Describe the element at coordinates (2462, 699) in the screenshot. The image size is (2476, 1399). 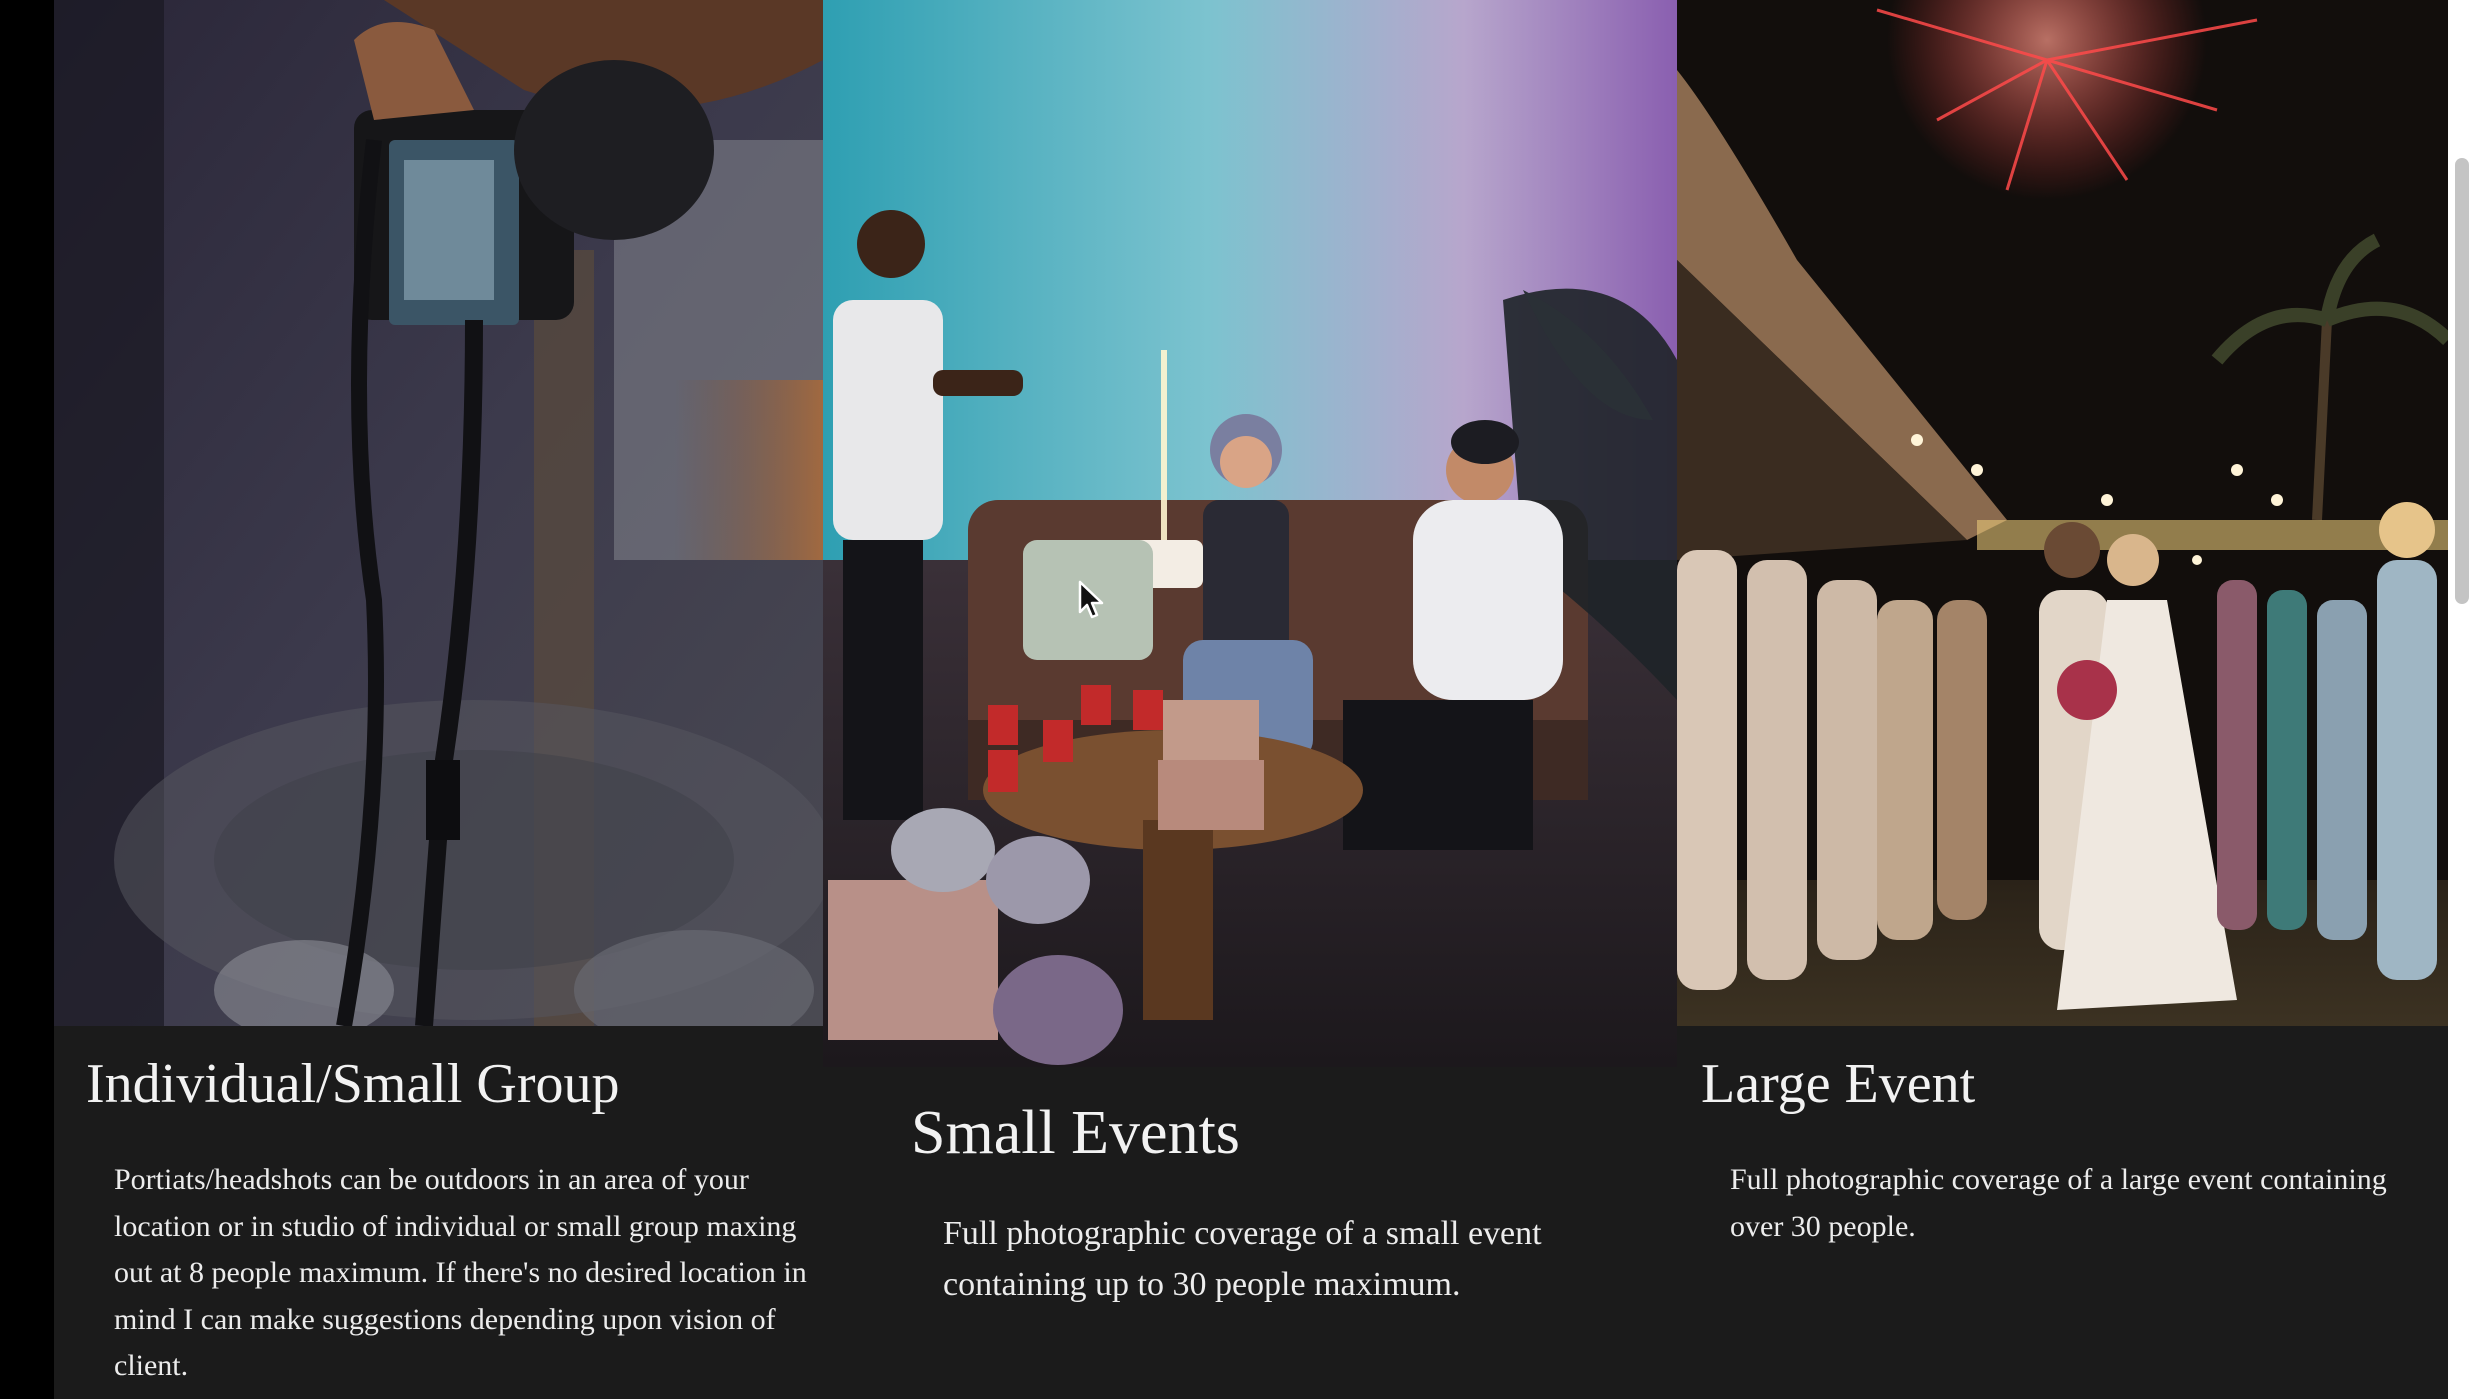
I see `page-scrollbar` at that location.